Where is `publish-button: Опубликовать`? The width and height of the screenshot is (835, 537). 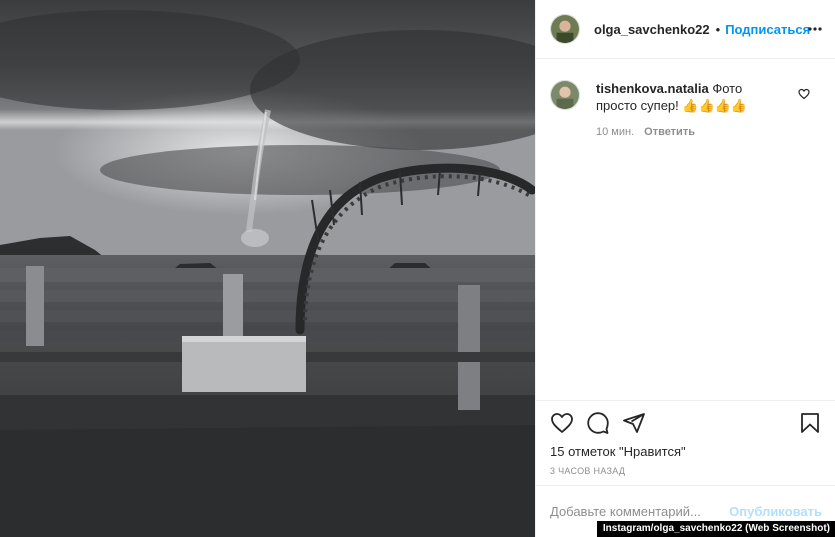 publish-button: Опубликовать is located at coordinates (775, 511).